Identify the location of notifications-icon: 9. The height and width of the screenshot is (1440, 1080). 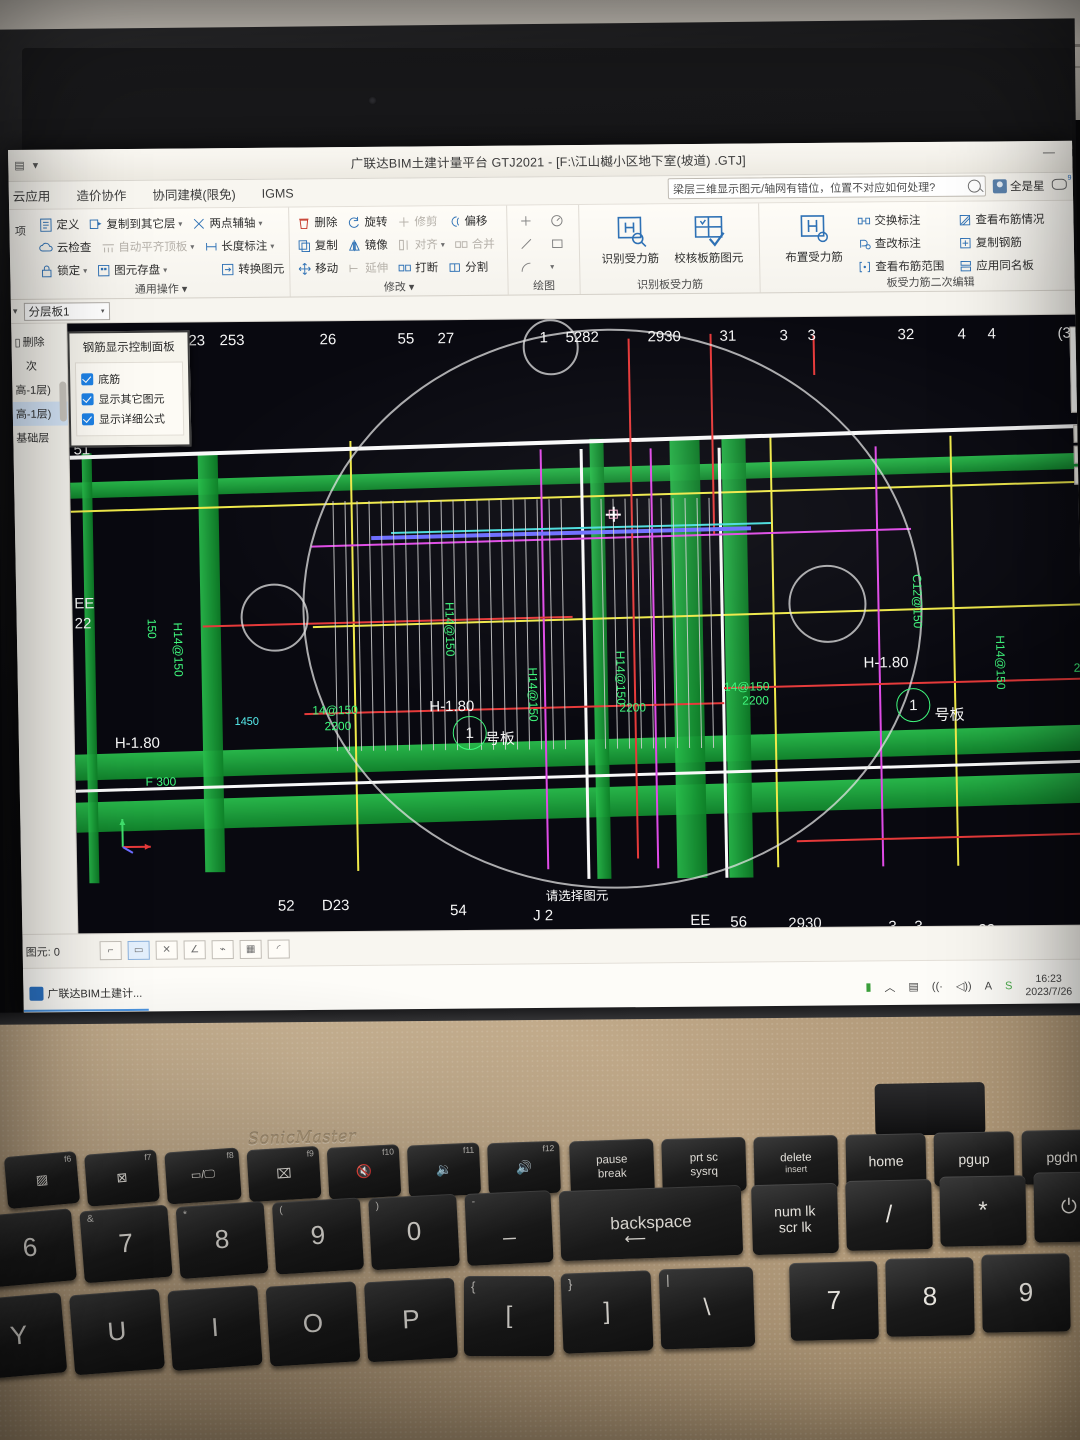
(1061, 183).